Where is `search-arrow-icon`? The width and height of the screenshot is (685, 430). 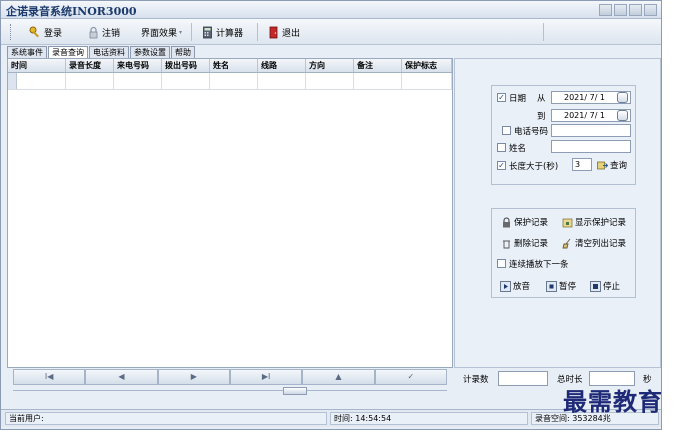
search-arrow-icon is located at coordinates (603, 165).